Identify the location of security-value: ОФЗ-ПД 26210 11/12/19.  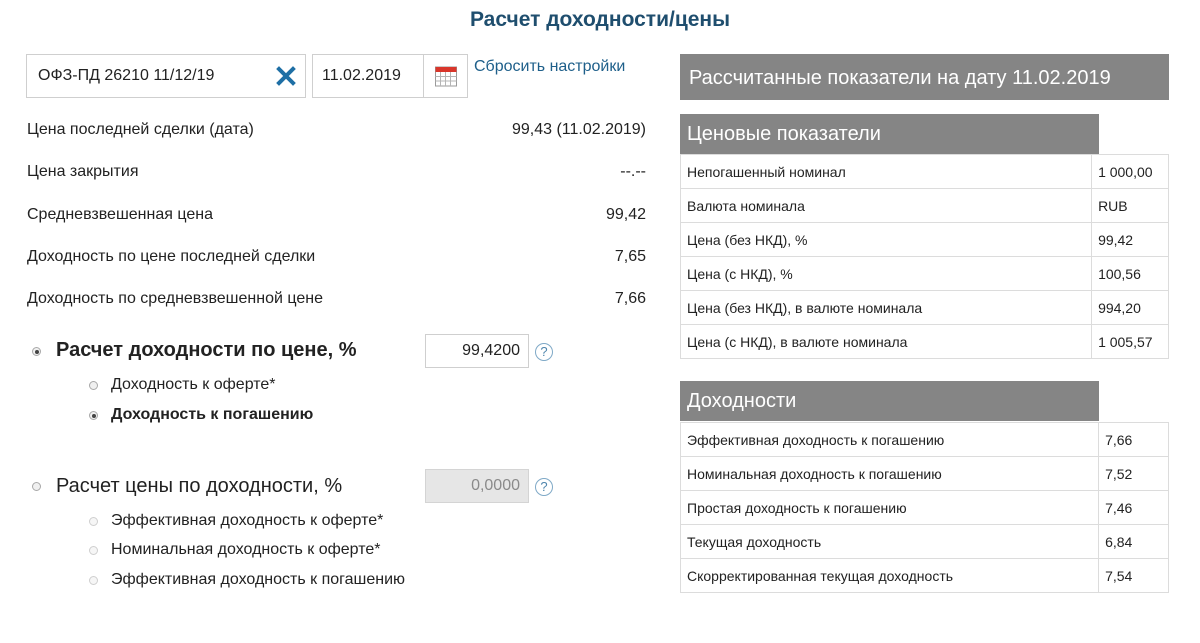
(126, 75).